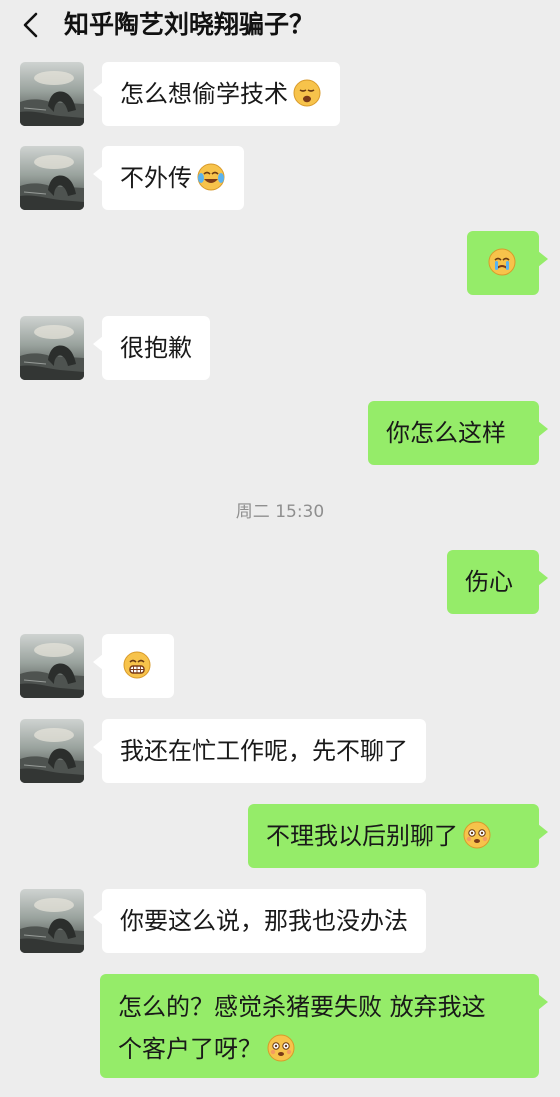 This screenshot has height=1097, width=560. What do you see at coordinates (264, 751) in the screenshot?
I see `message-text: 我还在忙工作呢，先不聊了` at bounding box center [264, 751].